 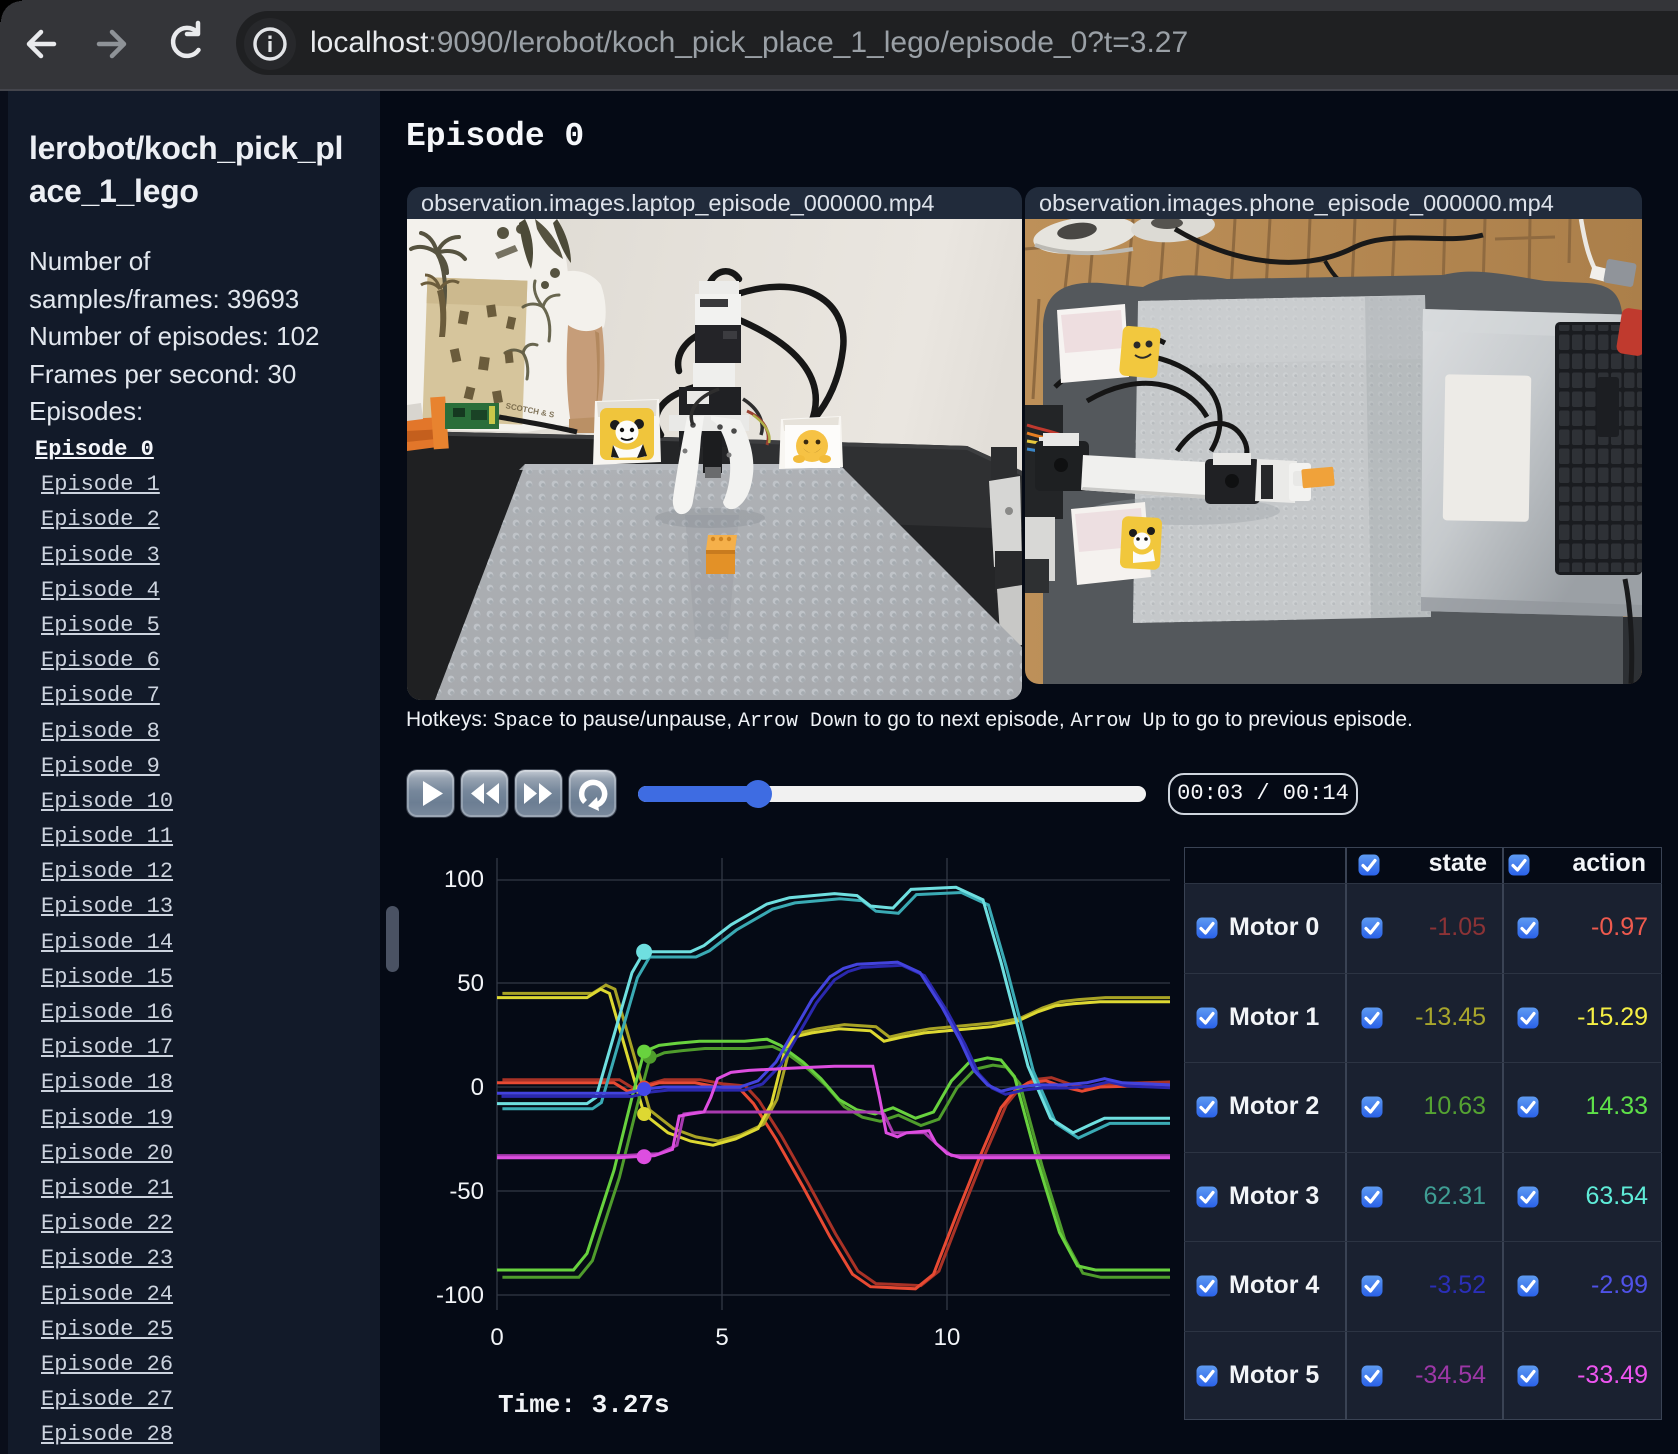 I want to click on svg-text: 5, so click(x=721, y=1337).